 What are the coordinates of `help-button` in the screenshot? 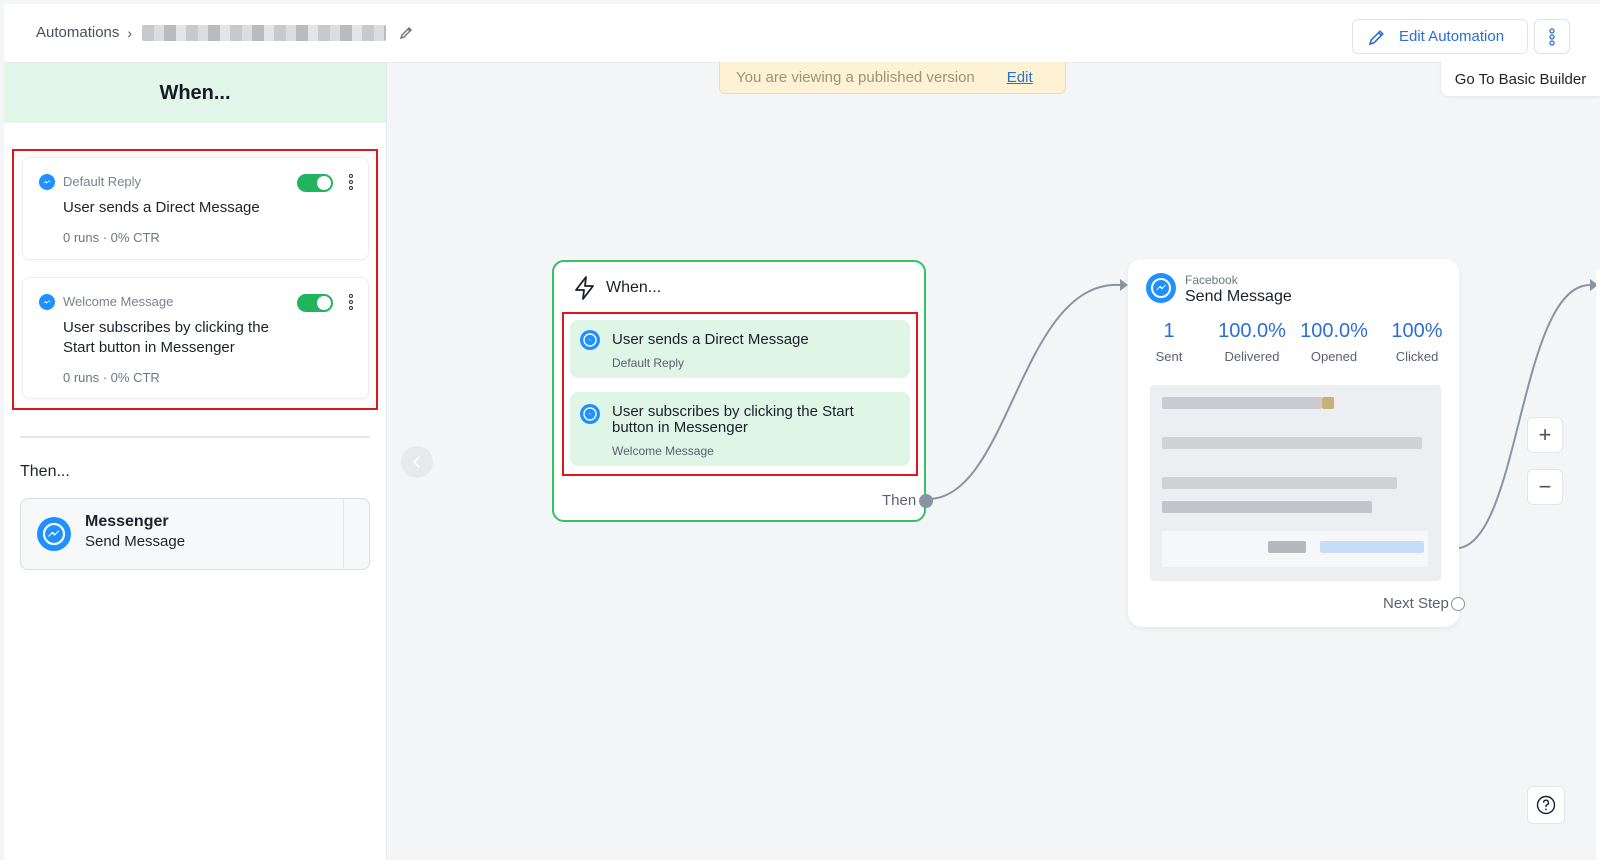 It's located at (1546, 805).